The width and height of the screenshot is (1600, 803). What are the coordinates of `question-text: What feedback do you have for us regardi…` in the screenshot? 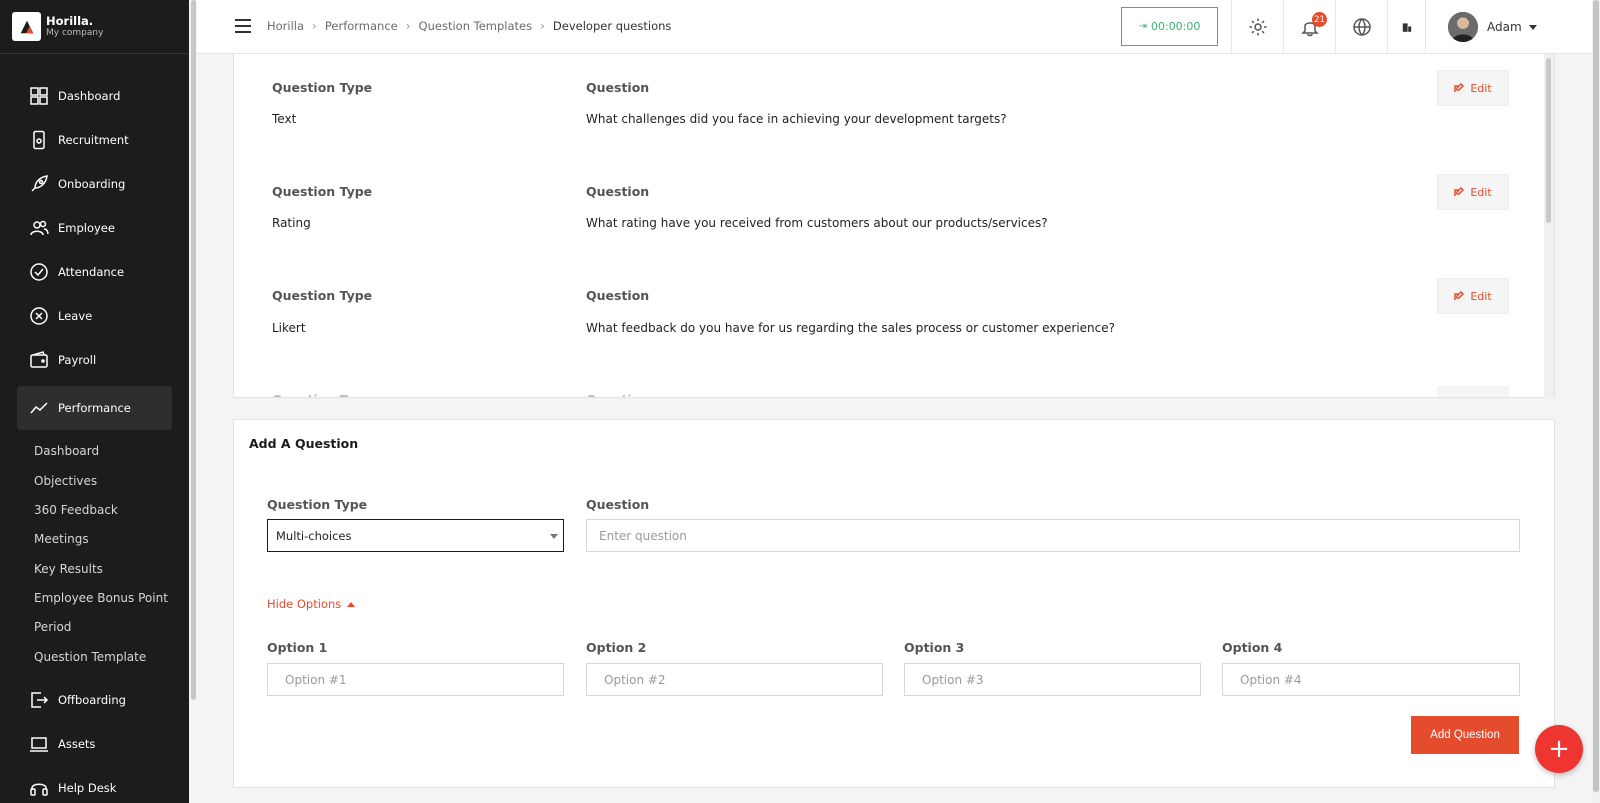 It's located at (851, 328).